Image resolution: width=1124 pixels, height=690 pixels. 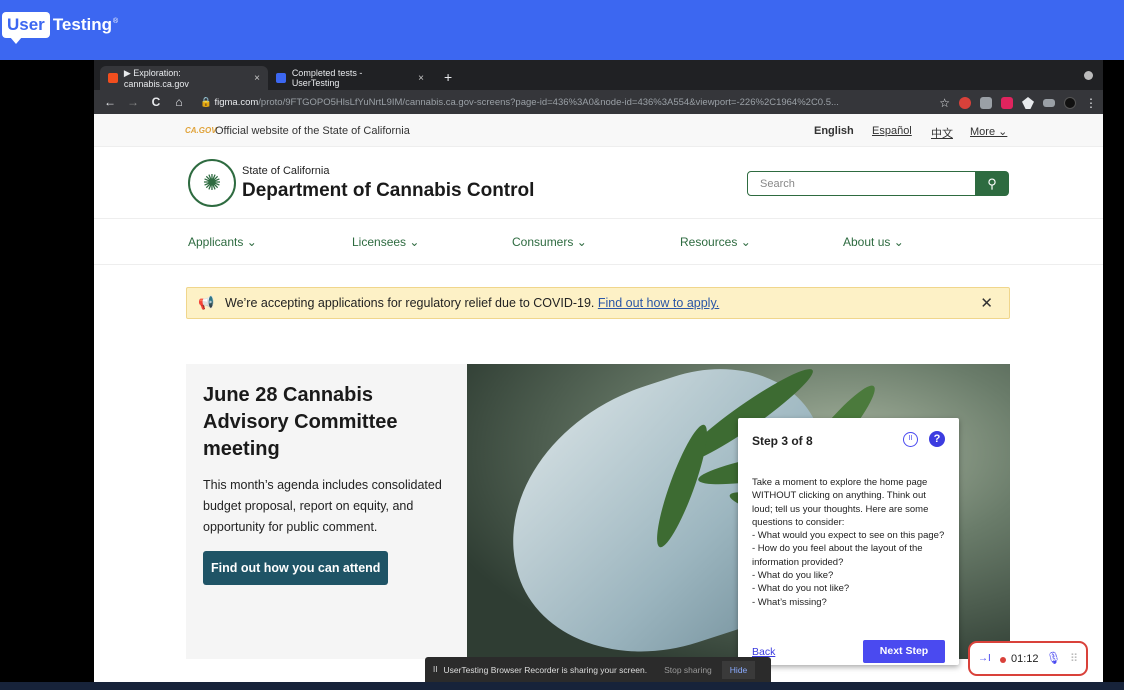 I want to click on nav-consumers: Consumers ⌄, so click(x=549, y=242).